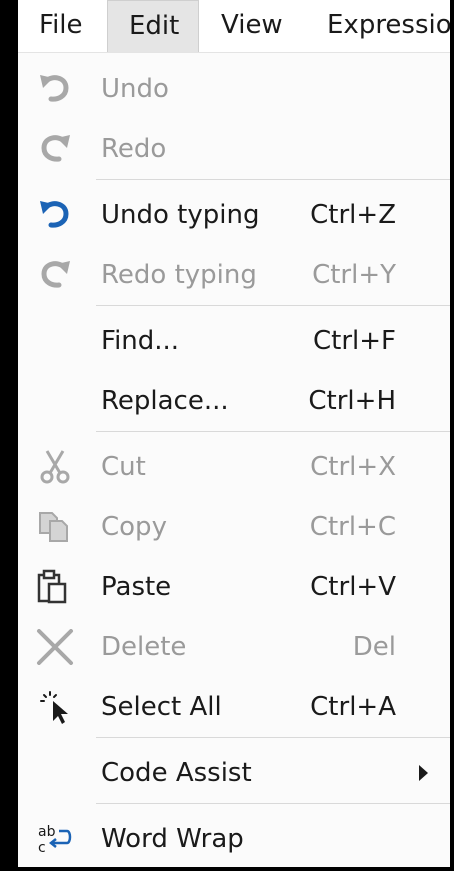  Describe the element at coordinates (55, 467) in the screenshot. I see `scissors-icon` at that location.